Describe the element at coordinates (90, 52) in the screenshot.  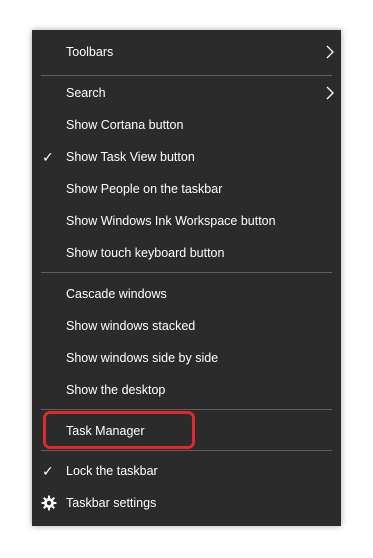
I see `menu-item-label: Toolbars` at that location.